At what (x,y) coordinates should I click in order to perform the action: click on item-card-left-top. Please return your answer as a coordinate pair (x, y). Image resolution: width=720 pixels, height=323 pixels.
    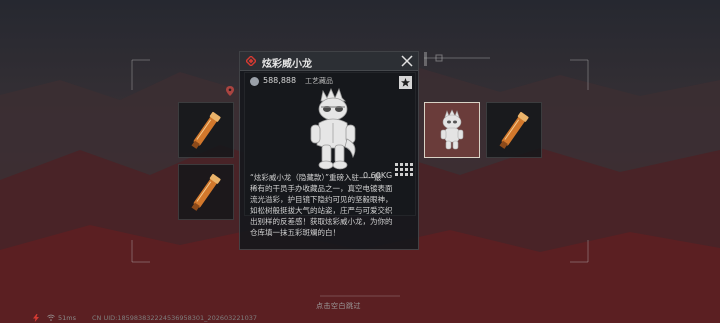
    Looking at the image, I should click on (206, 130).